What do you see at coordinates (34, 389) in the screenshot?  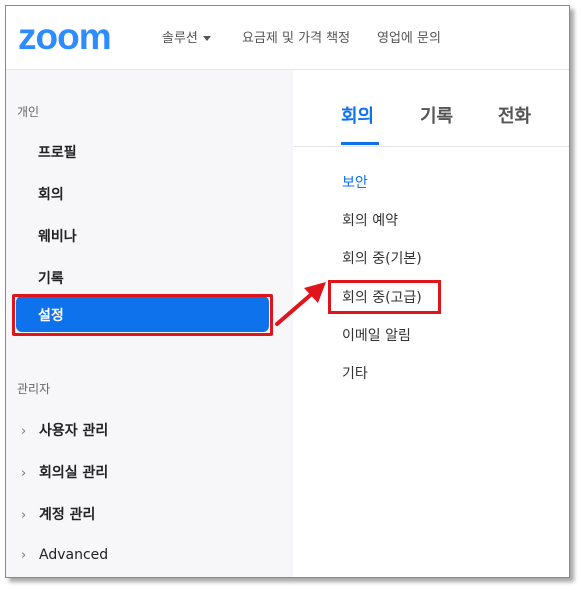 I see `sidebar-section-admin: 관리자` at bounding box center [34, 389].